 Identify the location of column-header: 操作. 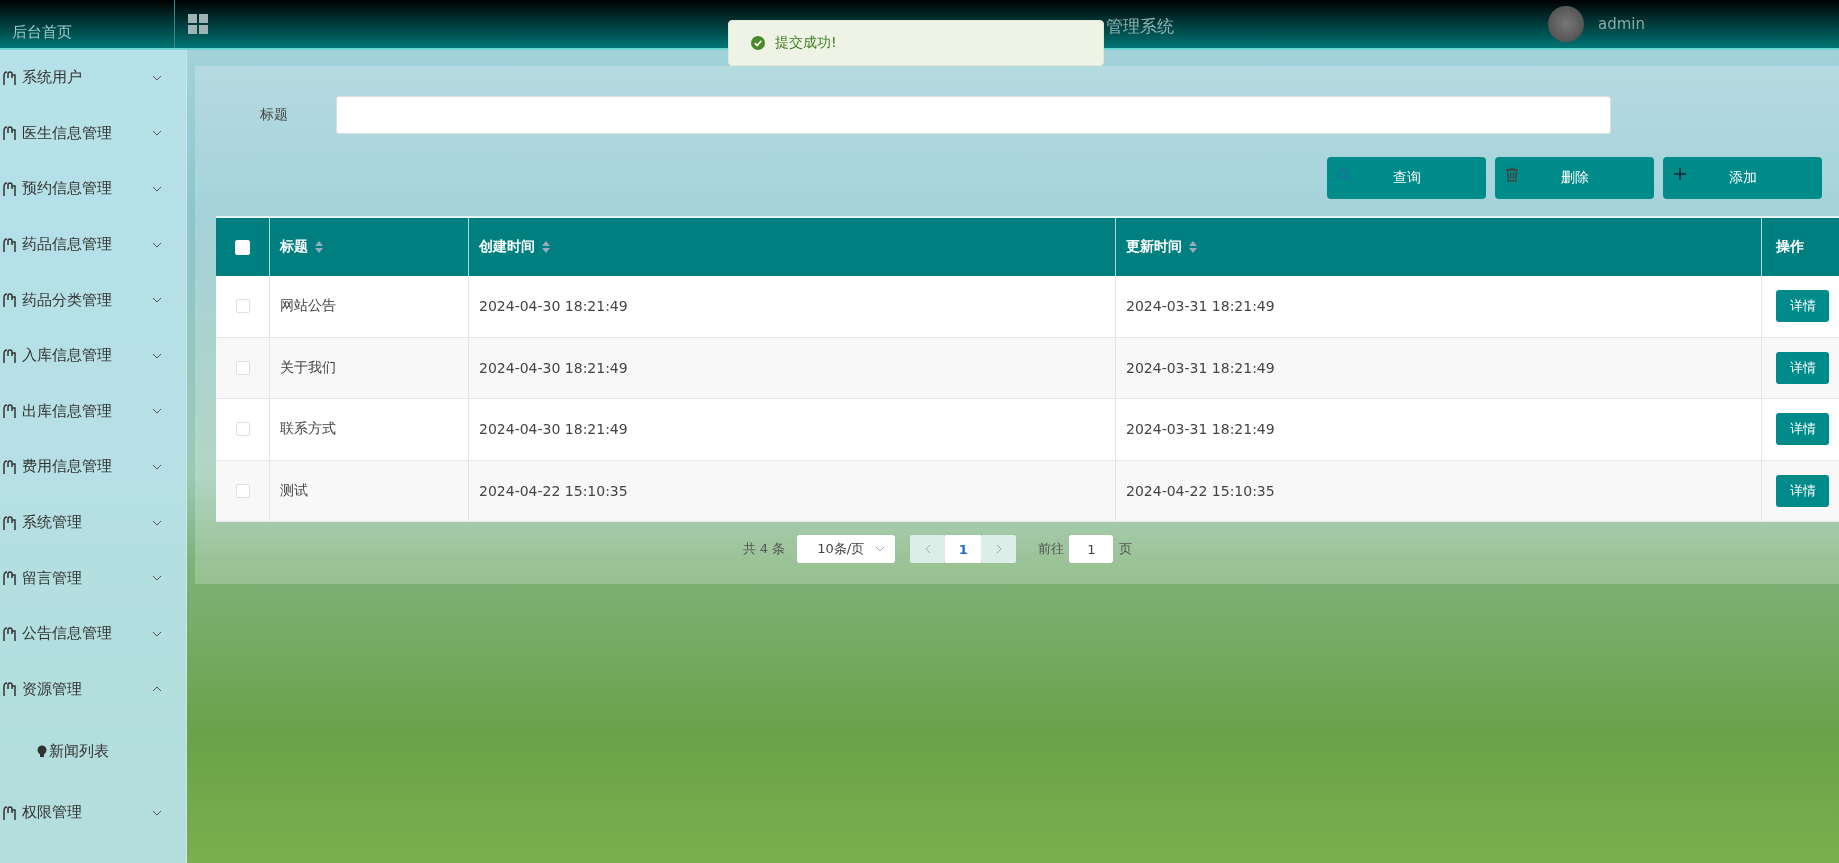
(1790, 247).